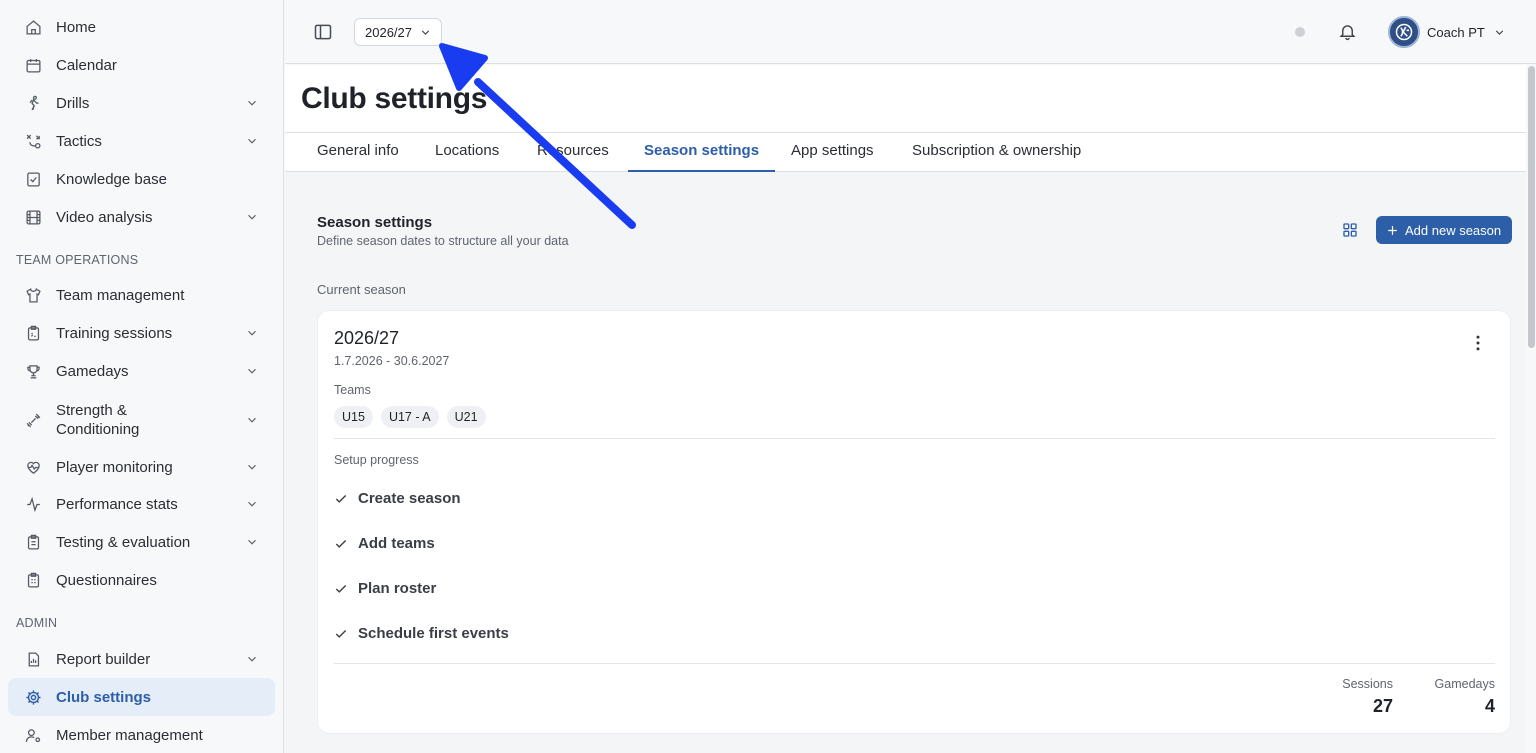  I want to click on sidebar-item-tactics: Tactics, so click(141, 141).